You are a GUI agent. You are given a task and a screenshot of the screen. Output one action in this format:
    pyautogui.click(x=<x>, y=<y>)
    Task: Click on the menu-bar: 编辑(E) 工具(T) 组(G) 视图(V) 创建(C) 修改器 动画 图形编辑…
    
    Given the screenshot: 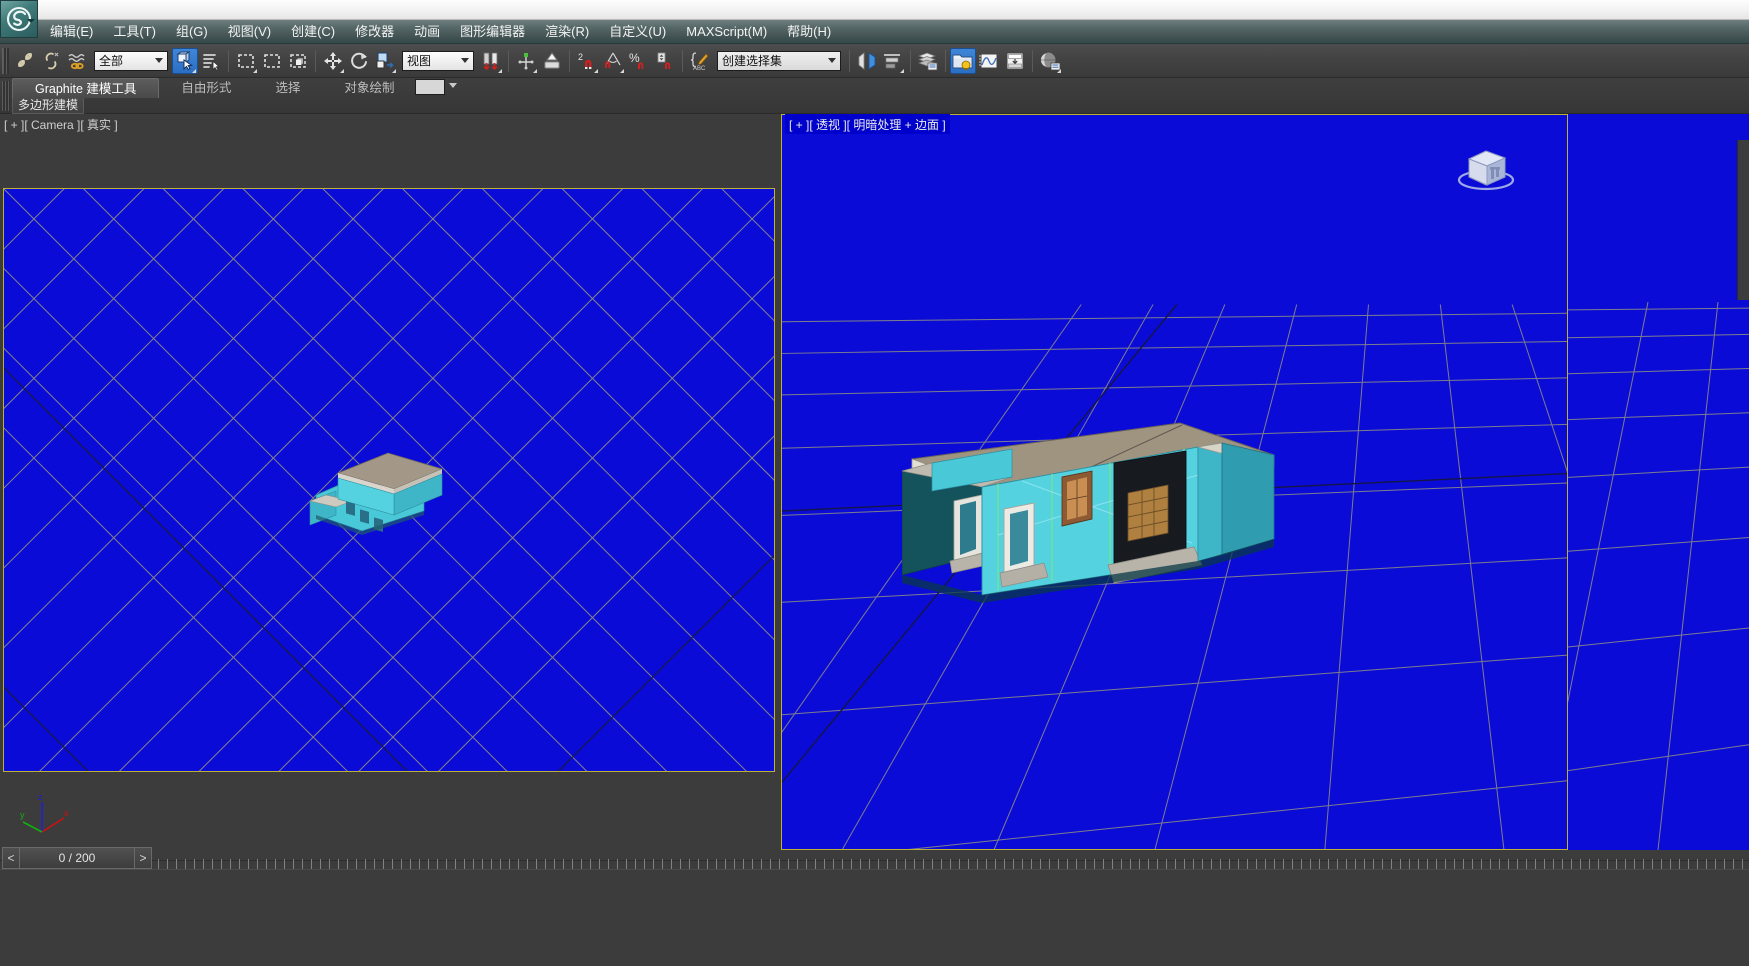 What is the action you would take?
    pyautogui.click(x=874, y=32)
    